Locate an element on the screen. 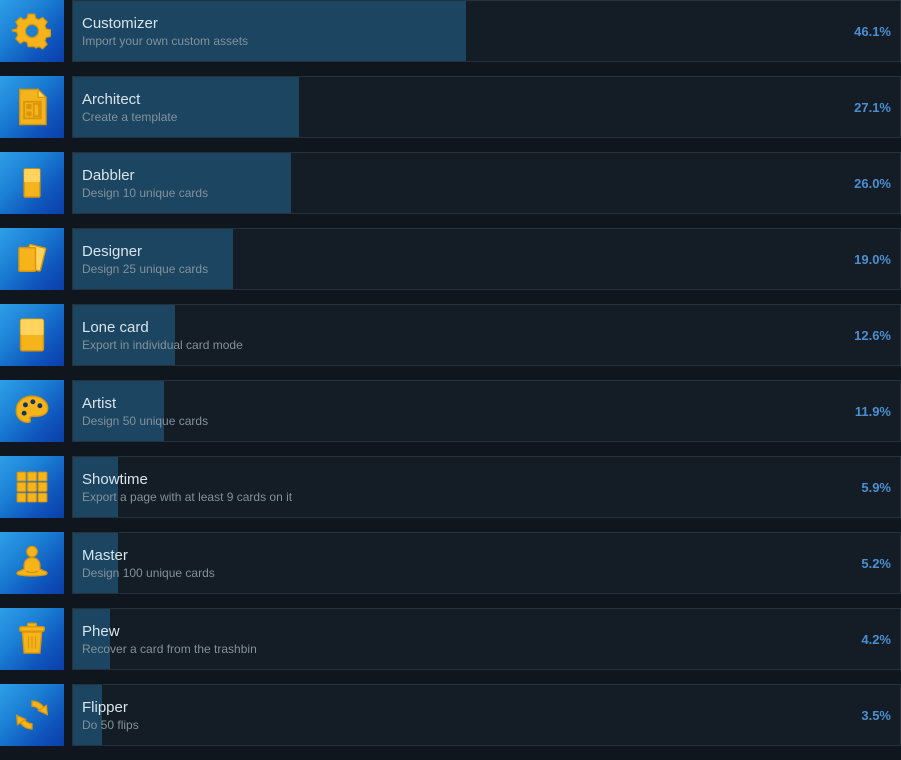 This screenshot has width=901, height=760. achievement-global-percent: 11.9% is located at coordinates (872, 411).